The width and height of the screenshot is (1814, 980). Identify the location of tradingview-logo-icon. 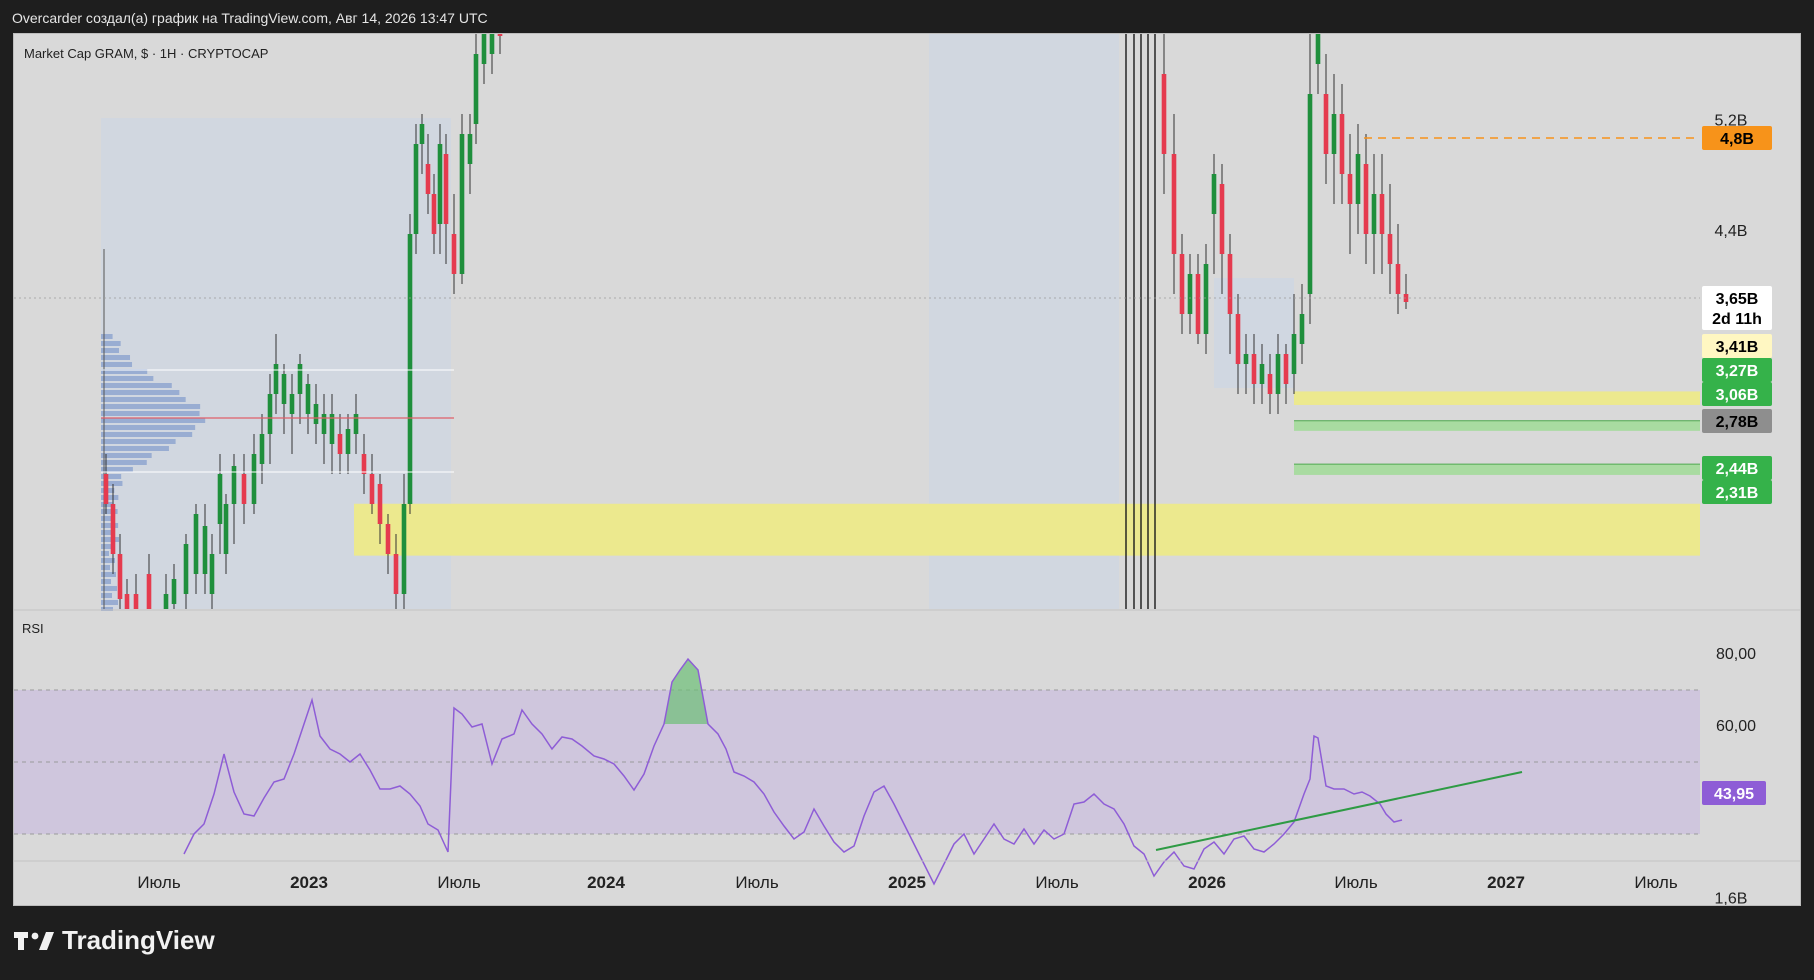
(34, 941).